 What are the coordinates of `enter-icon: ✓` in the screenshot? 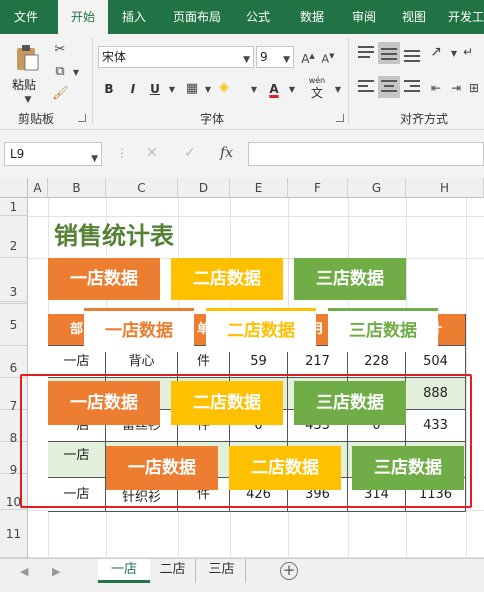 It's located at (190, 153).